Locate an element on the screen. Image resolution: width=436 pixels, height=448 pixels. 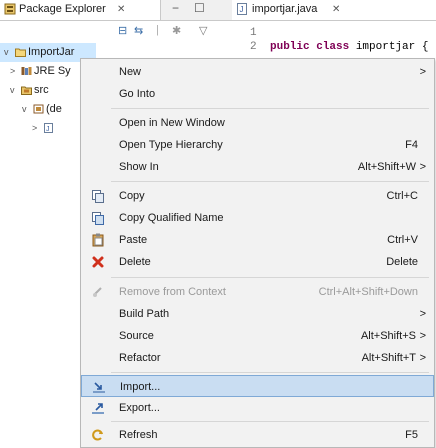
menu-item-shortcut: Alt+Shift+W is located at coordinates (386, 167).